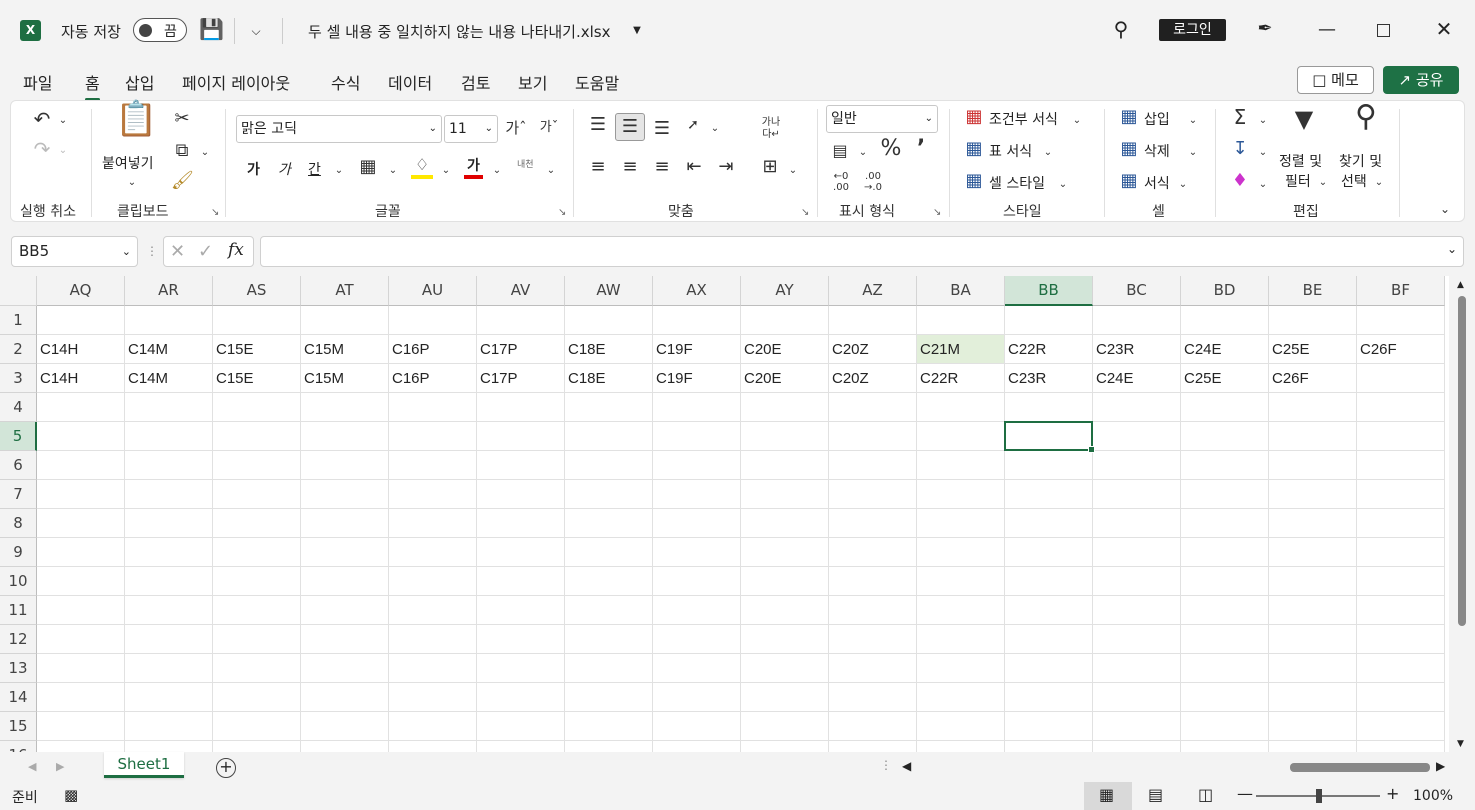 The image size is (1475, 810). I want to click on cell-bd4, so click(1225, 407).